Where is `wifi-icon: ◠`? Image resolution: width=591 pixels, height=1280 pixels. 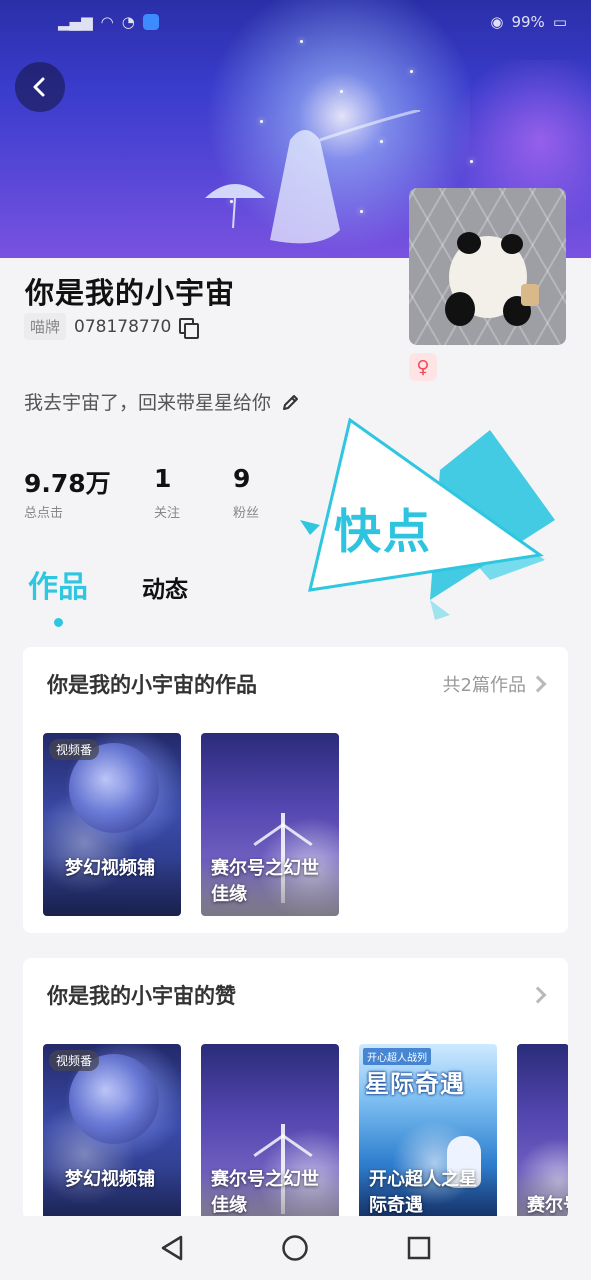
wifi-icon: ◠ is located at coordinates (107, 22).